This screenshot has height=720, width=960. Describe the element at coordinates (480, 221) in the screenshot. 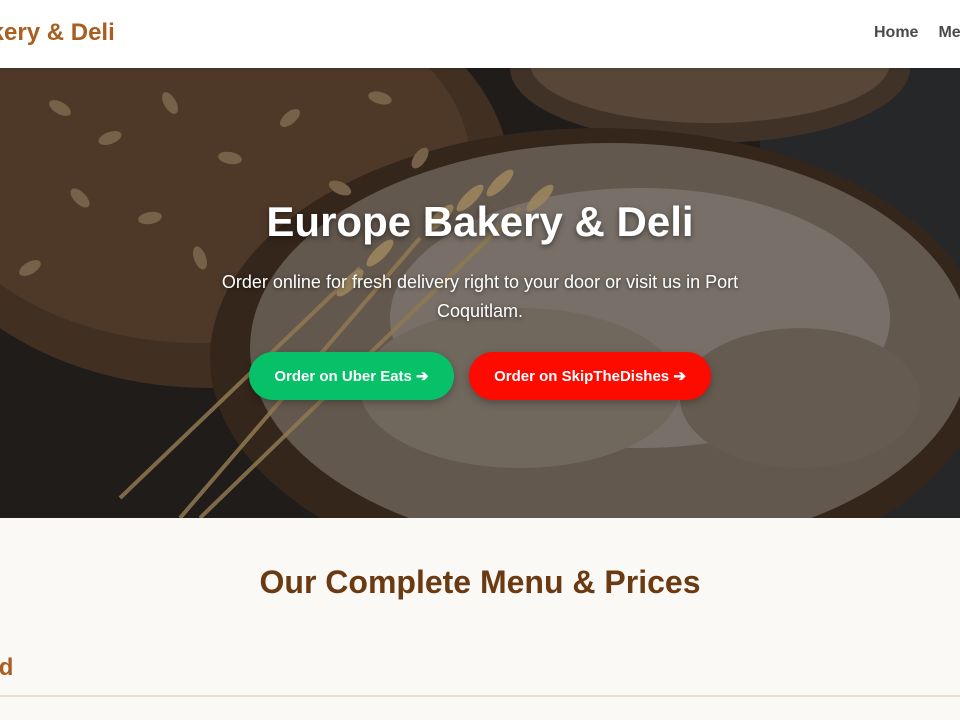

I see `hero-title: Europe Bakery & Deli` at that location.